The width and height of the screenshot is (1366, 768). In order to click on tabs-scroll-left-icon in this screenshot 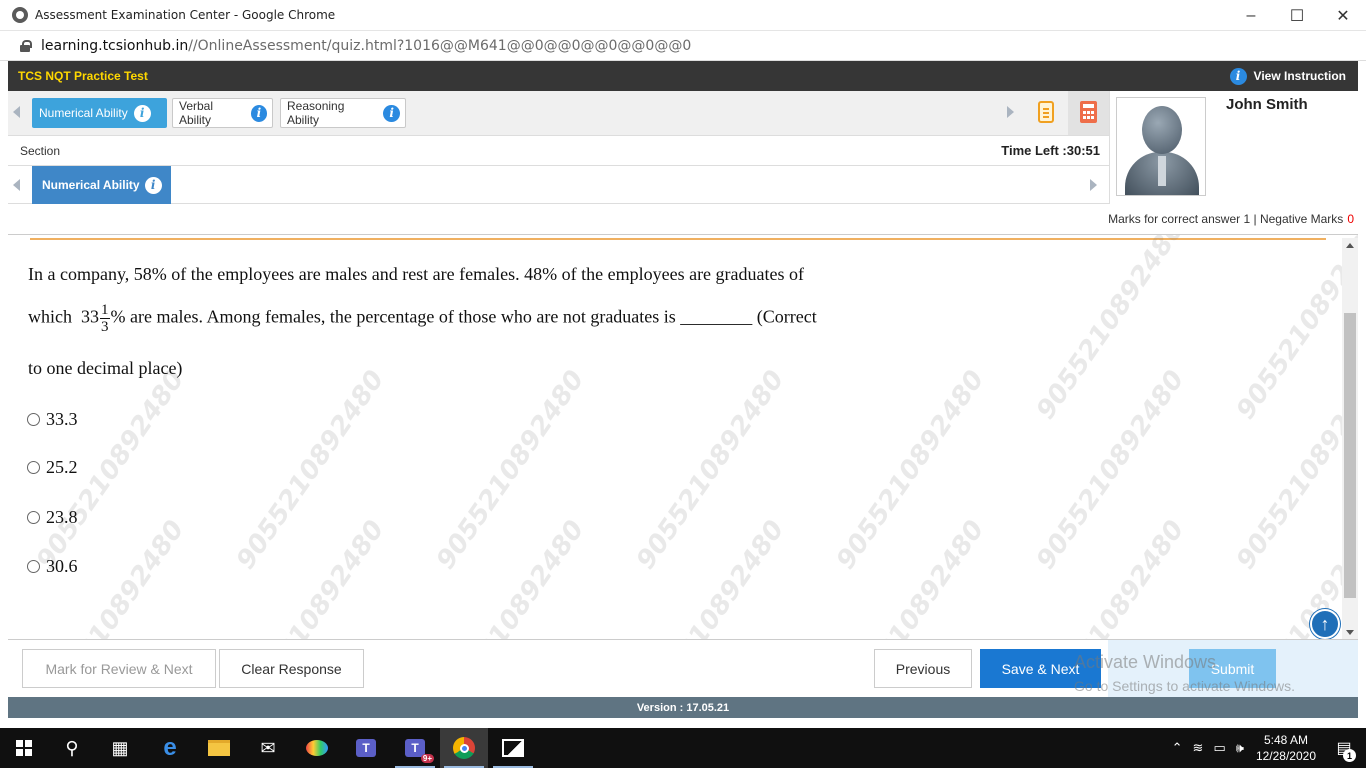, I will do `click(16, 112)`.